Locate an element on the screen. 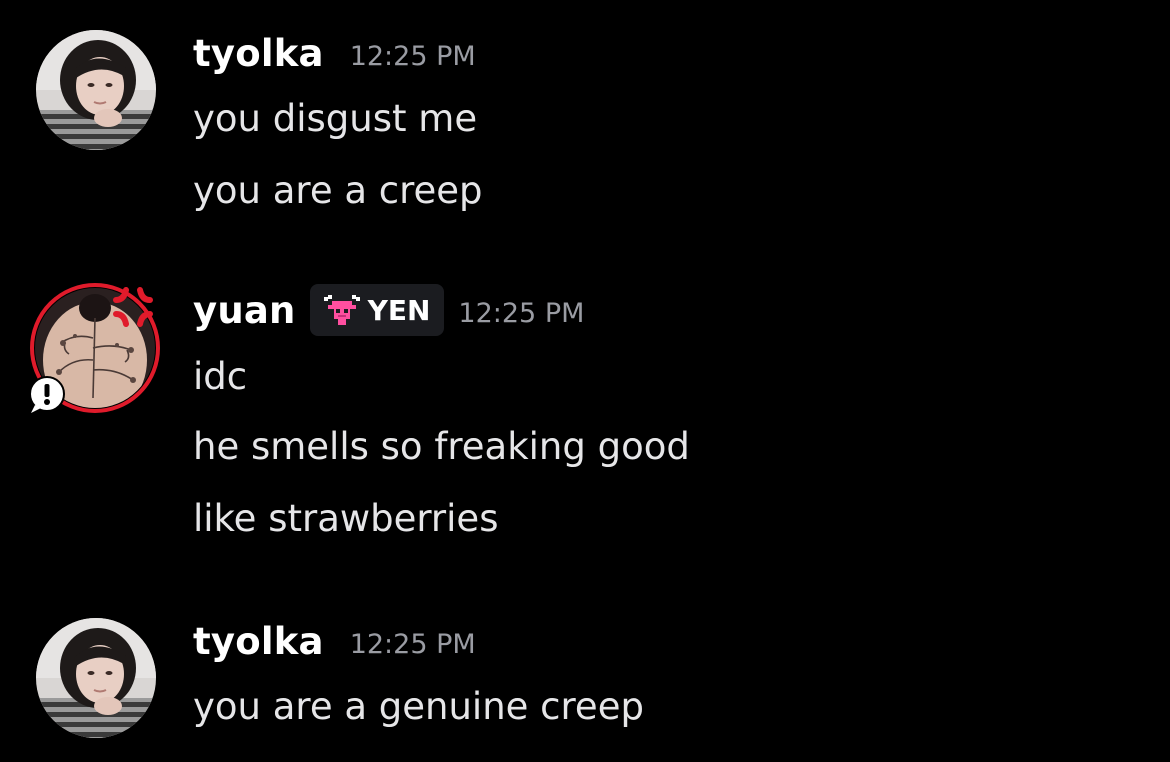 The height and width of the screenshot is (762, 1170). message-text: you disgust me is located at coordinates (335, 118).